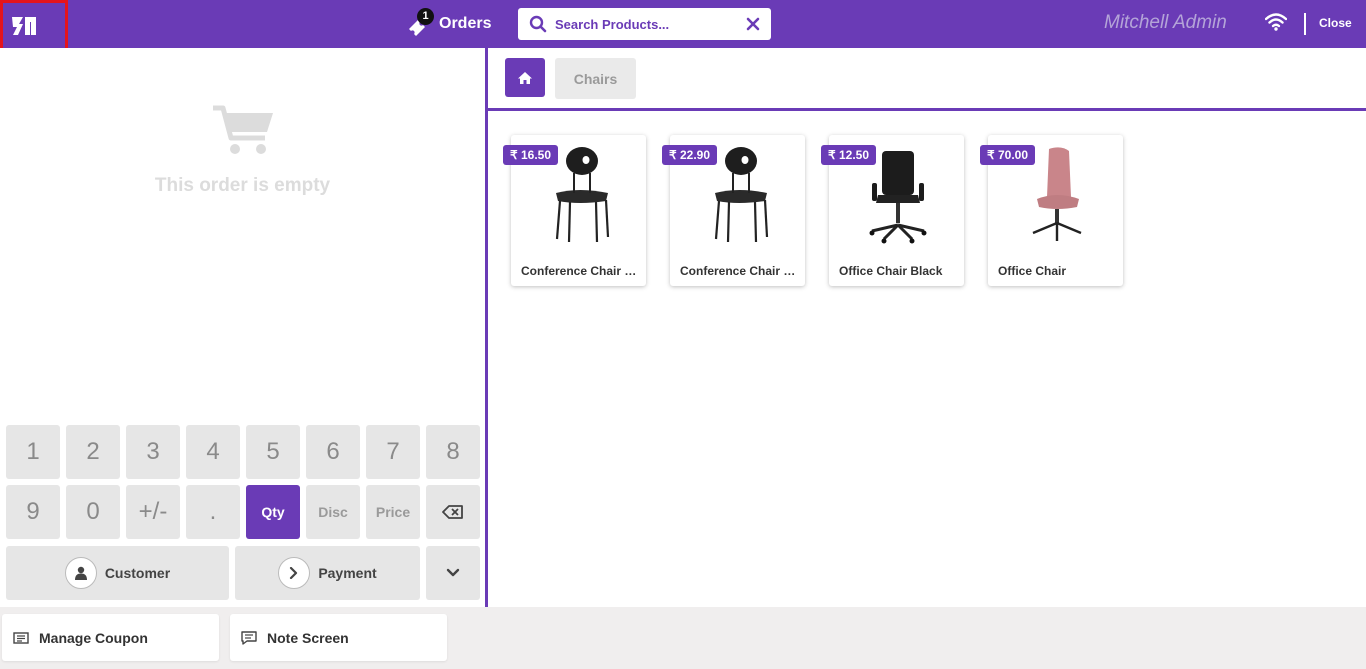 This screenshot has width=1366, height=669. Describe the element at coordinates (213, 452) in the screenshot. I see `numpad-key-4: 4` at that location.